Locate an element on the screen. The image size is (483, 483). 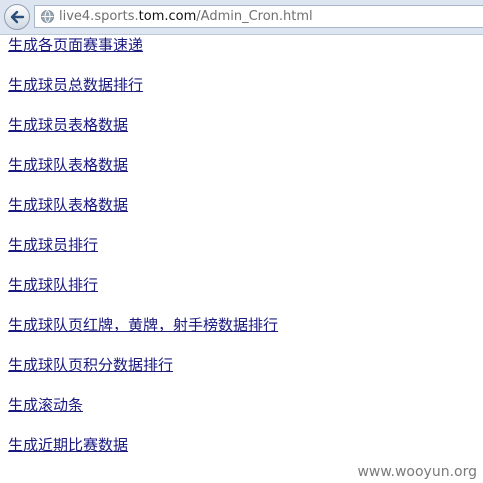
cron-link-match-express: 生成各页面赛事速递 is located at coordinates (75, 45).